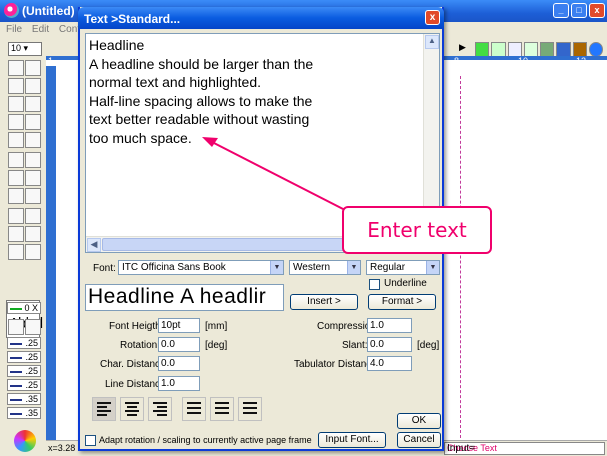 The width and height of the screenshot is (607, 456). Describe the element at coordinates (33, 86) in the screenshot. I see `polyline-icon` at that location.